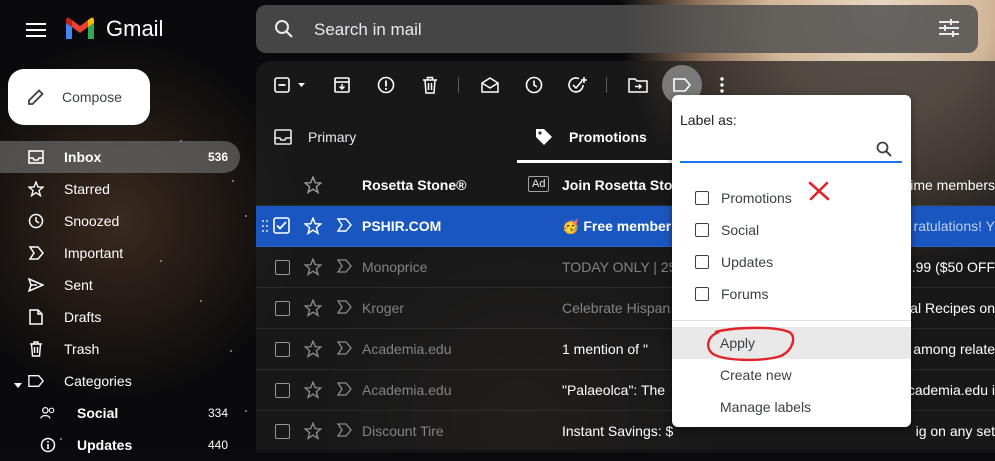 This screenshot has width=995, height=461. What do you see at coordinates (606, 85) in the screenshot?
I see `toolbar-divider` at bounding box center [606, 85].